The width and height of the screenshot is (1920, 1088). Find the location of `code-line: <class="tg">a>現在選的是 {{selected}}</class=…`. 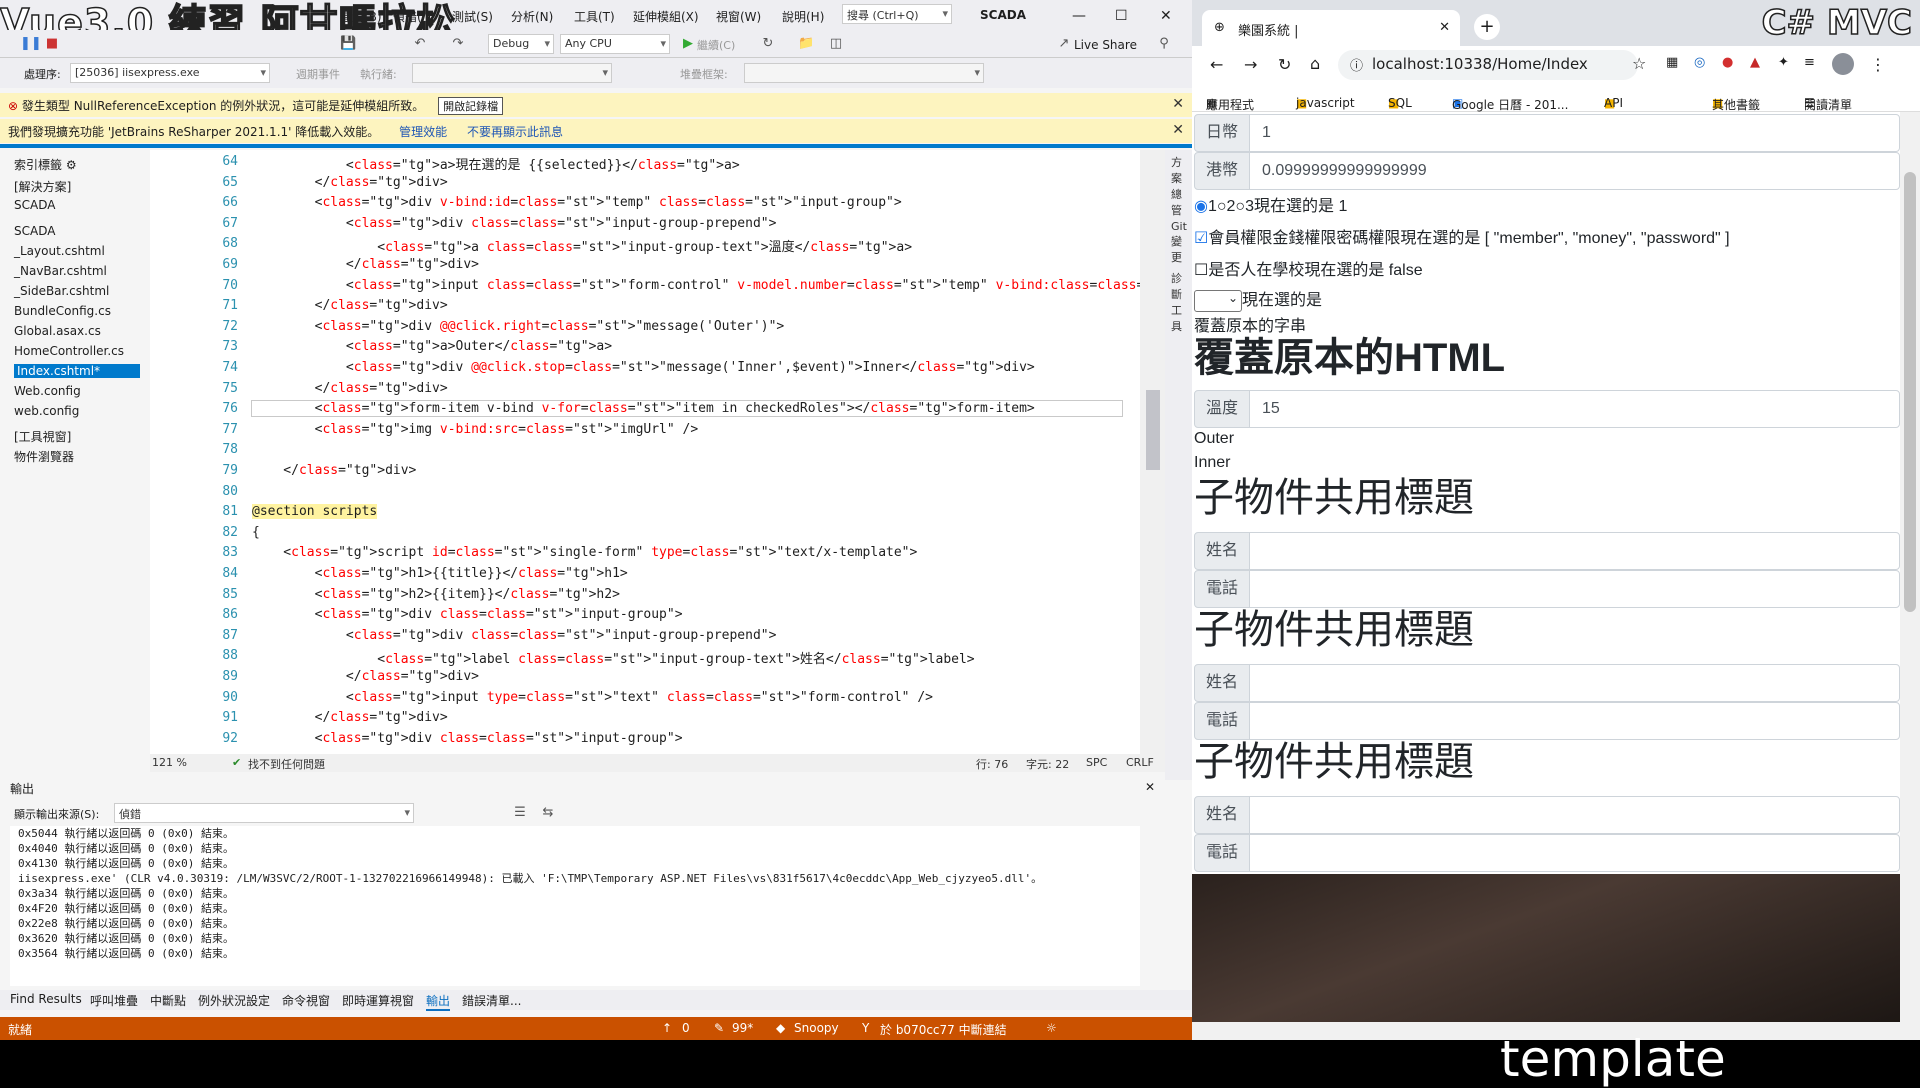

code-line: <class="tg">a>現在選的是 {{selected}}</class=… is located at coordinates (496, 163).